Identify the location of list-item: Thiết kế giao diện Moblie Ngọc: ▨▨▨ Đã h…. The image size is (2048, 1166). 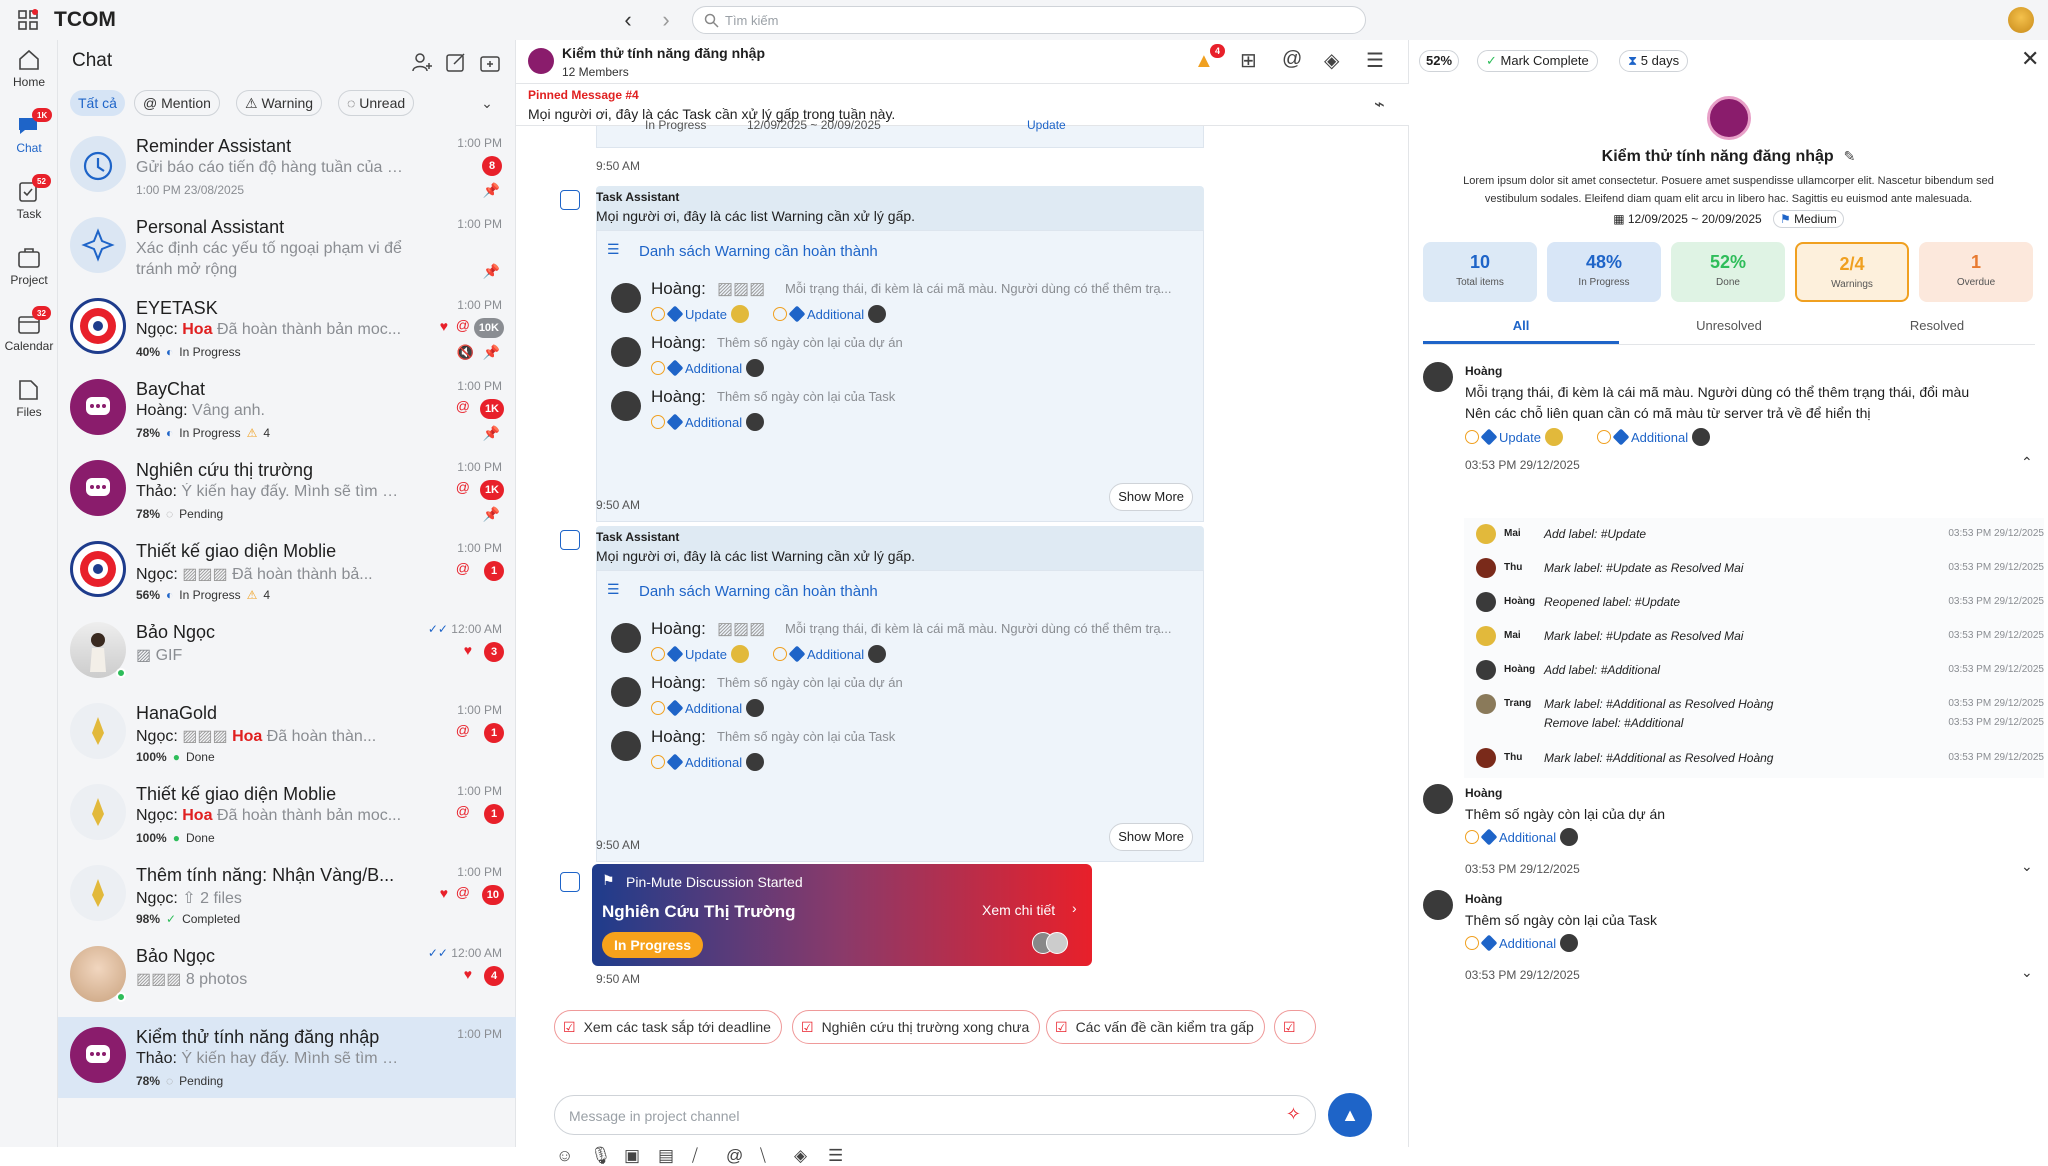
(287, 571).